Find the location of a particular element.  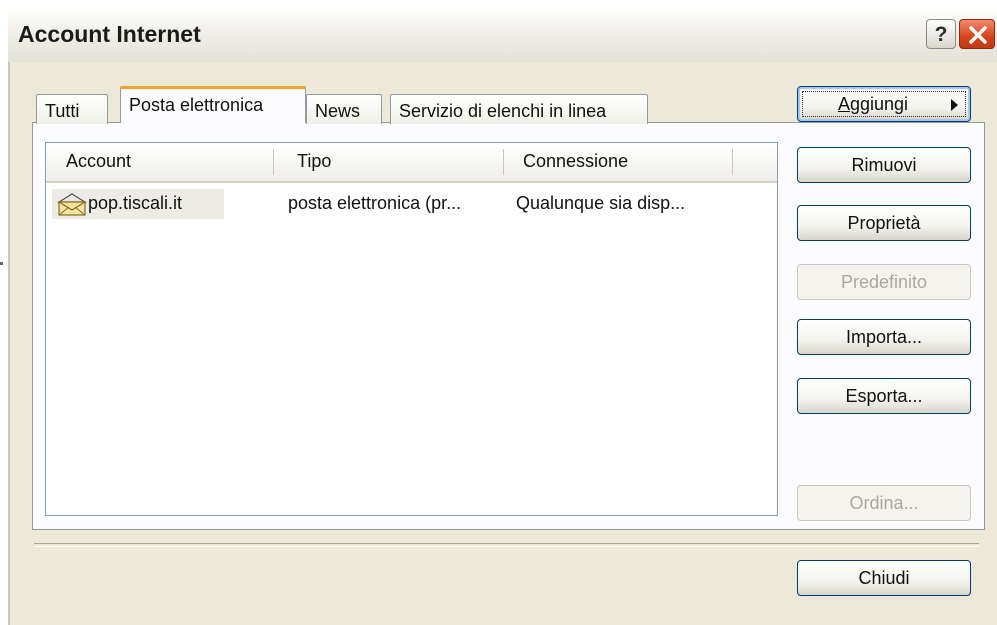

footer-separator is located at coordinates (506, 545).